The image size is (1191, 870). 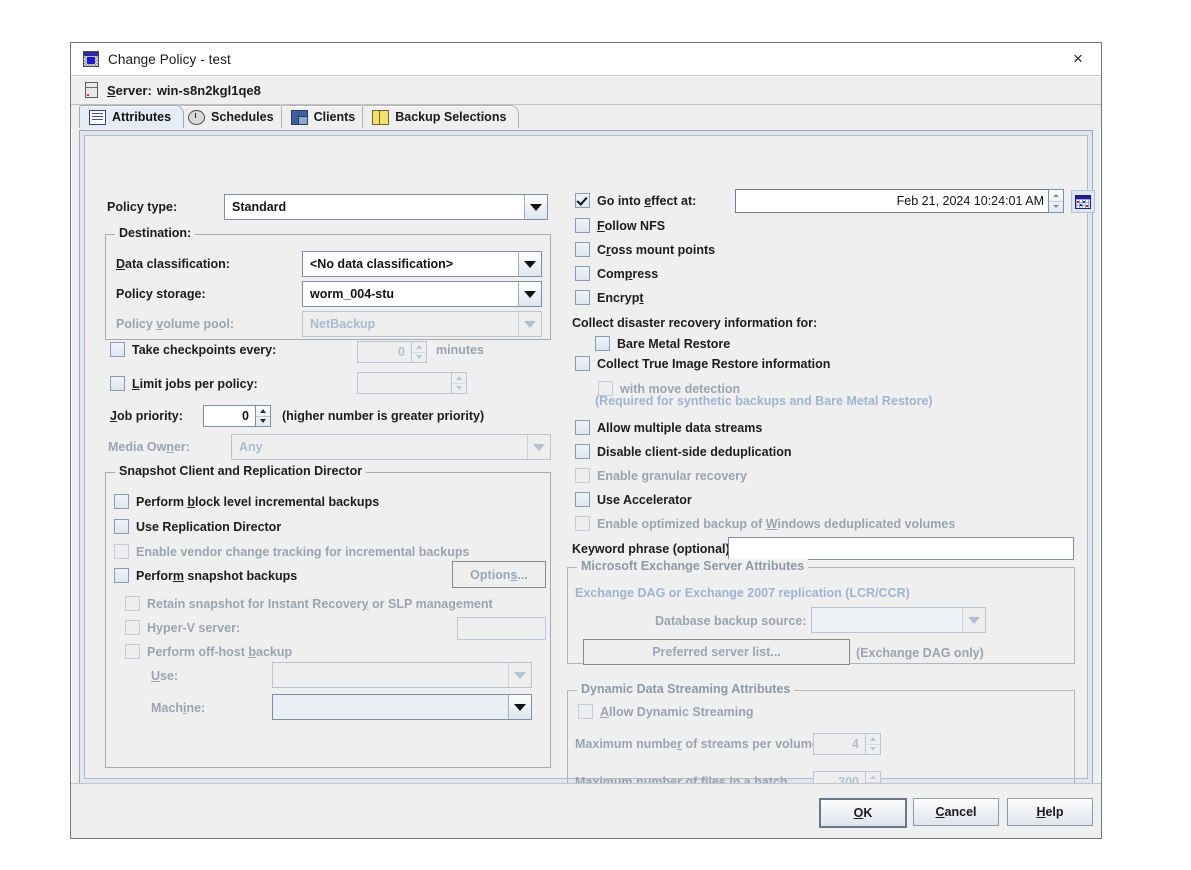 I want to click on take-checkpoints-row: Take checkpoints every:, so click(x=193, y=349).